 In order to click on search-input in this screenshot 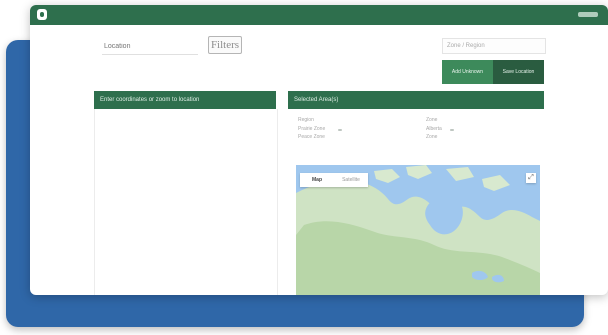, I will do `click(150, 46)`.